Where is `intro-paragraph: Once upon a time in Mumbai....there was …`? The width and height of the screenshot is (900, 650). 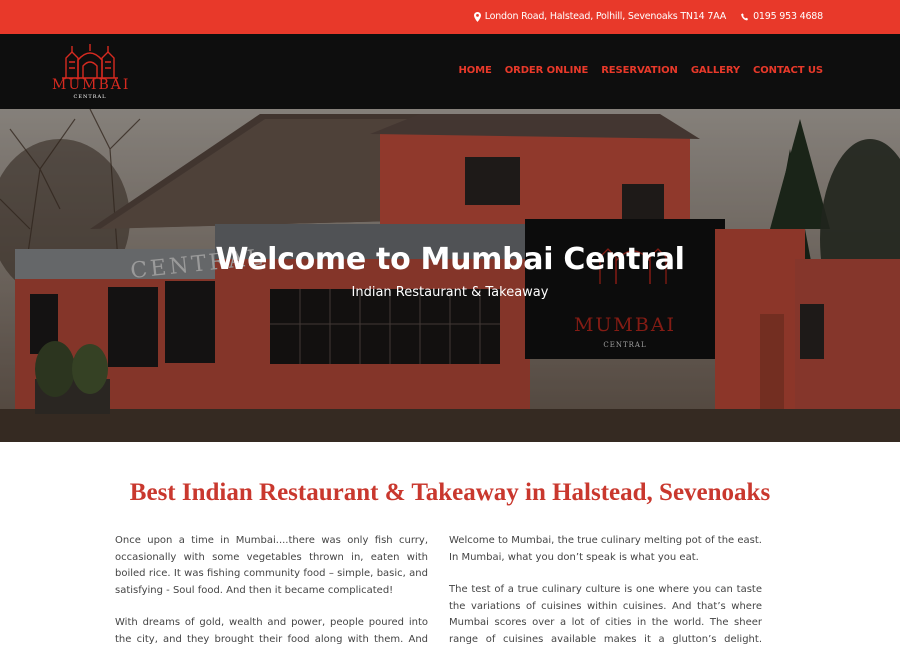 intro-paragraph: Once upon a time in Mumbai....there was … is located at coordinates (271, 565).